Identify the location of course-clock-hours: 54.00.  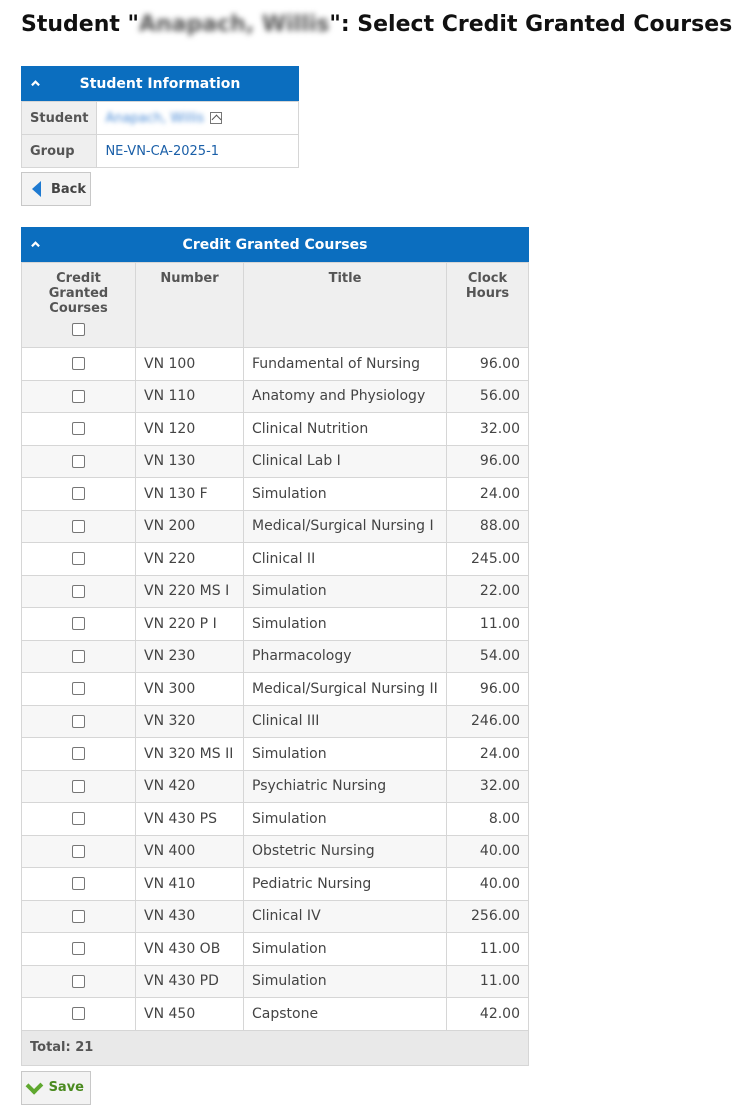
(487, 656).